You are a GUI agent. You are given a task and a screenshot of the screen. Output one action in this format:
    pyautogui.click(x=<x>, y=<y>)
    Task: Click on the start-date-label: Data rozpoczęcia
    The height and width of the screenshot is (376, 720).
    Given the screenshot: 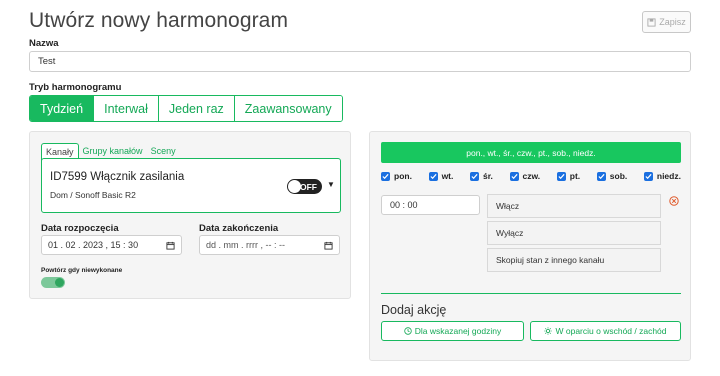 What is the action you would take?
    pyautogui.click(x=80, y=228)
    